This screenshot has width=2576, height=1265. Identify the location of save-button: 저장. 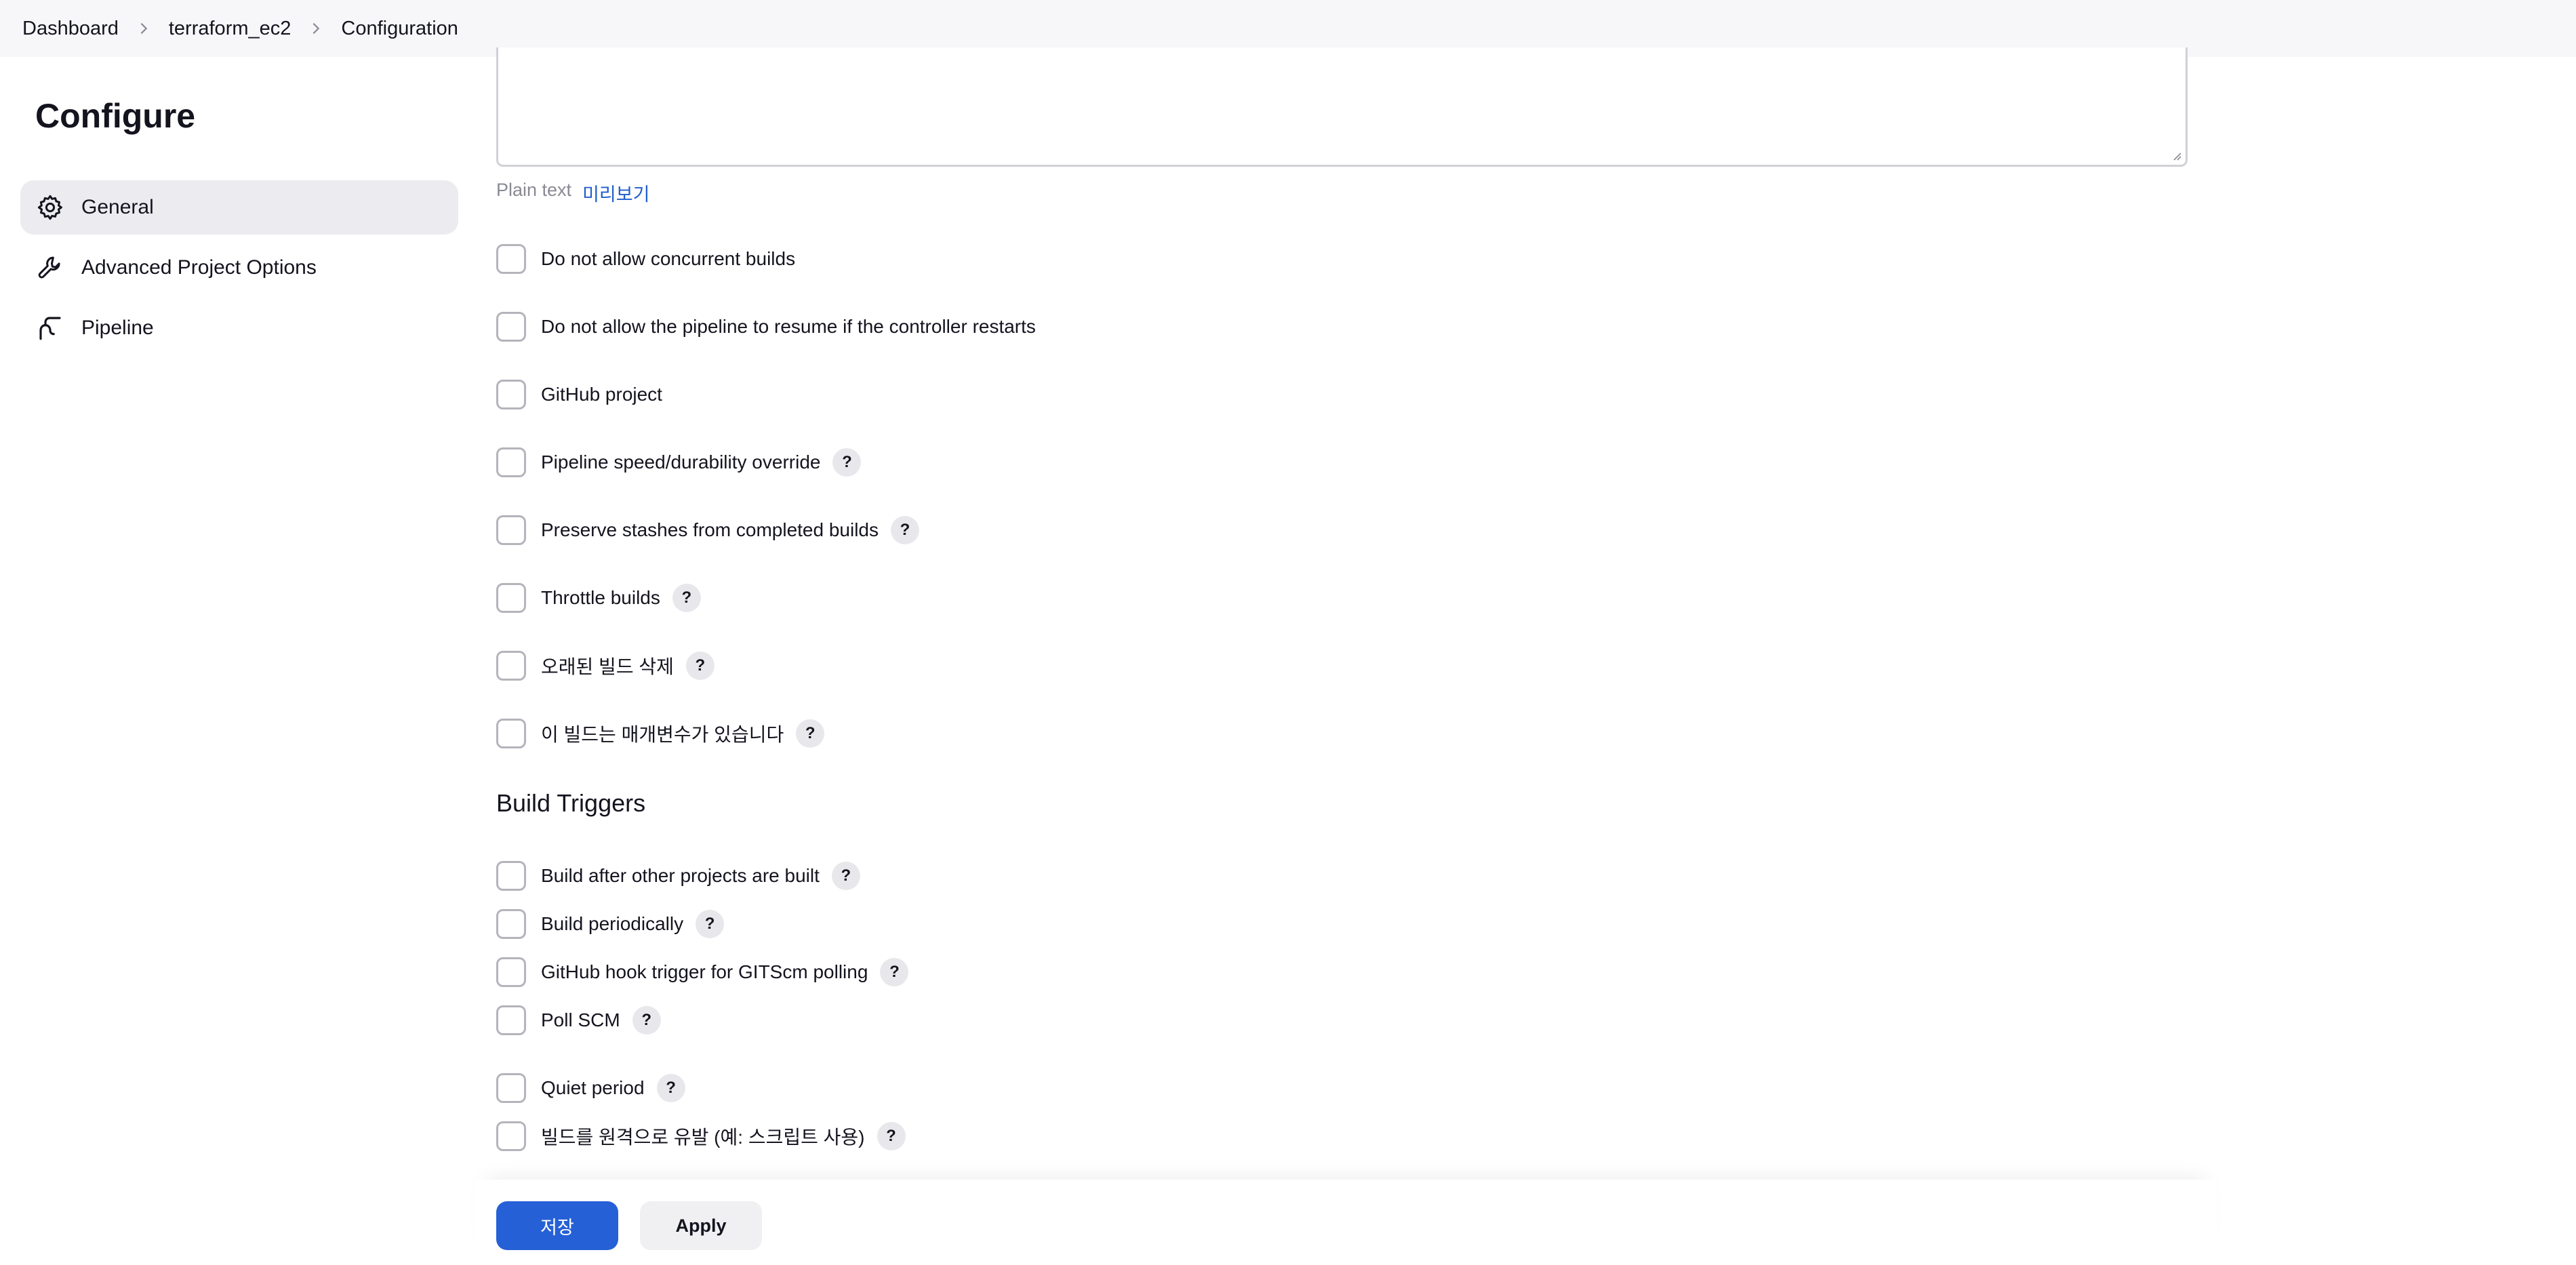
(557, 1225).